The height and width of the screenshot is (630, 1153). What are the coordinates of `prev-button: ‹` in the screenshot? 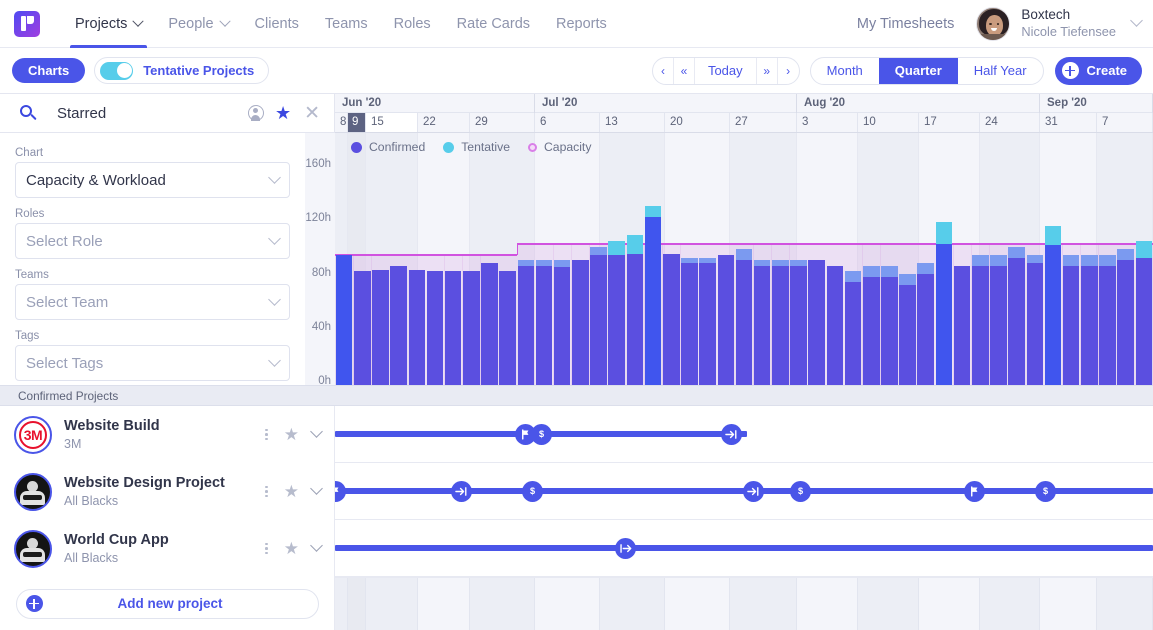 It's located at (663, 70).